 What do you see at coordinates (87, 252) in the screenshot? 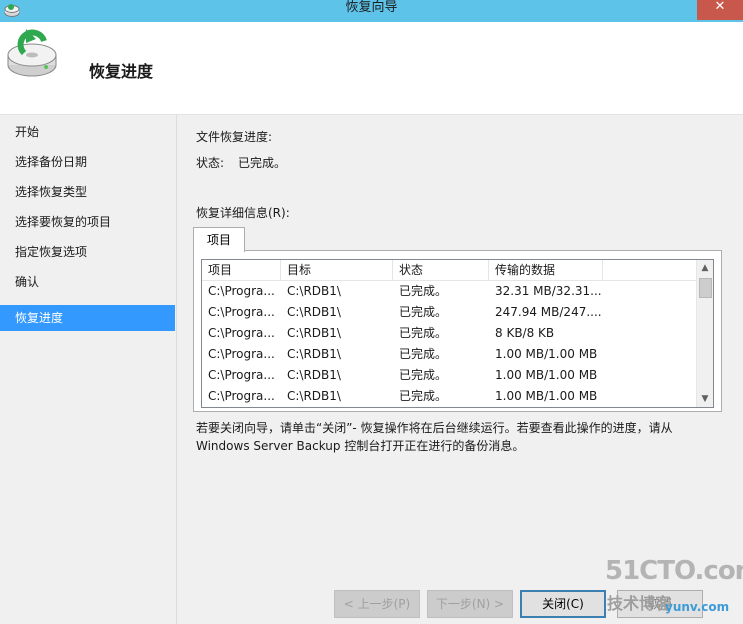
I see `sidebar-item-recovery-options: 指定恢复选项` at bounding box center [87, 252].